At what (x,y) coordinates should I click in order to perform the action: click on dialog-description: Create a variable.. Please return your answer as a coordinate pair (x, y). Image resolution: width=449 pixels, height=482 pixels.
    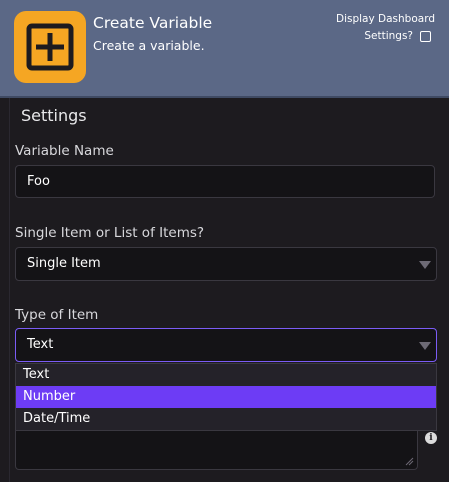
    Looking at the image, I should click on (149, 45).